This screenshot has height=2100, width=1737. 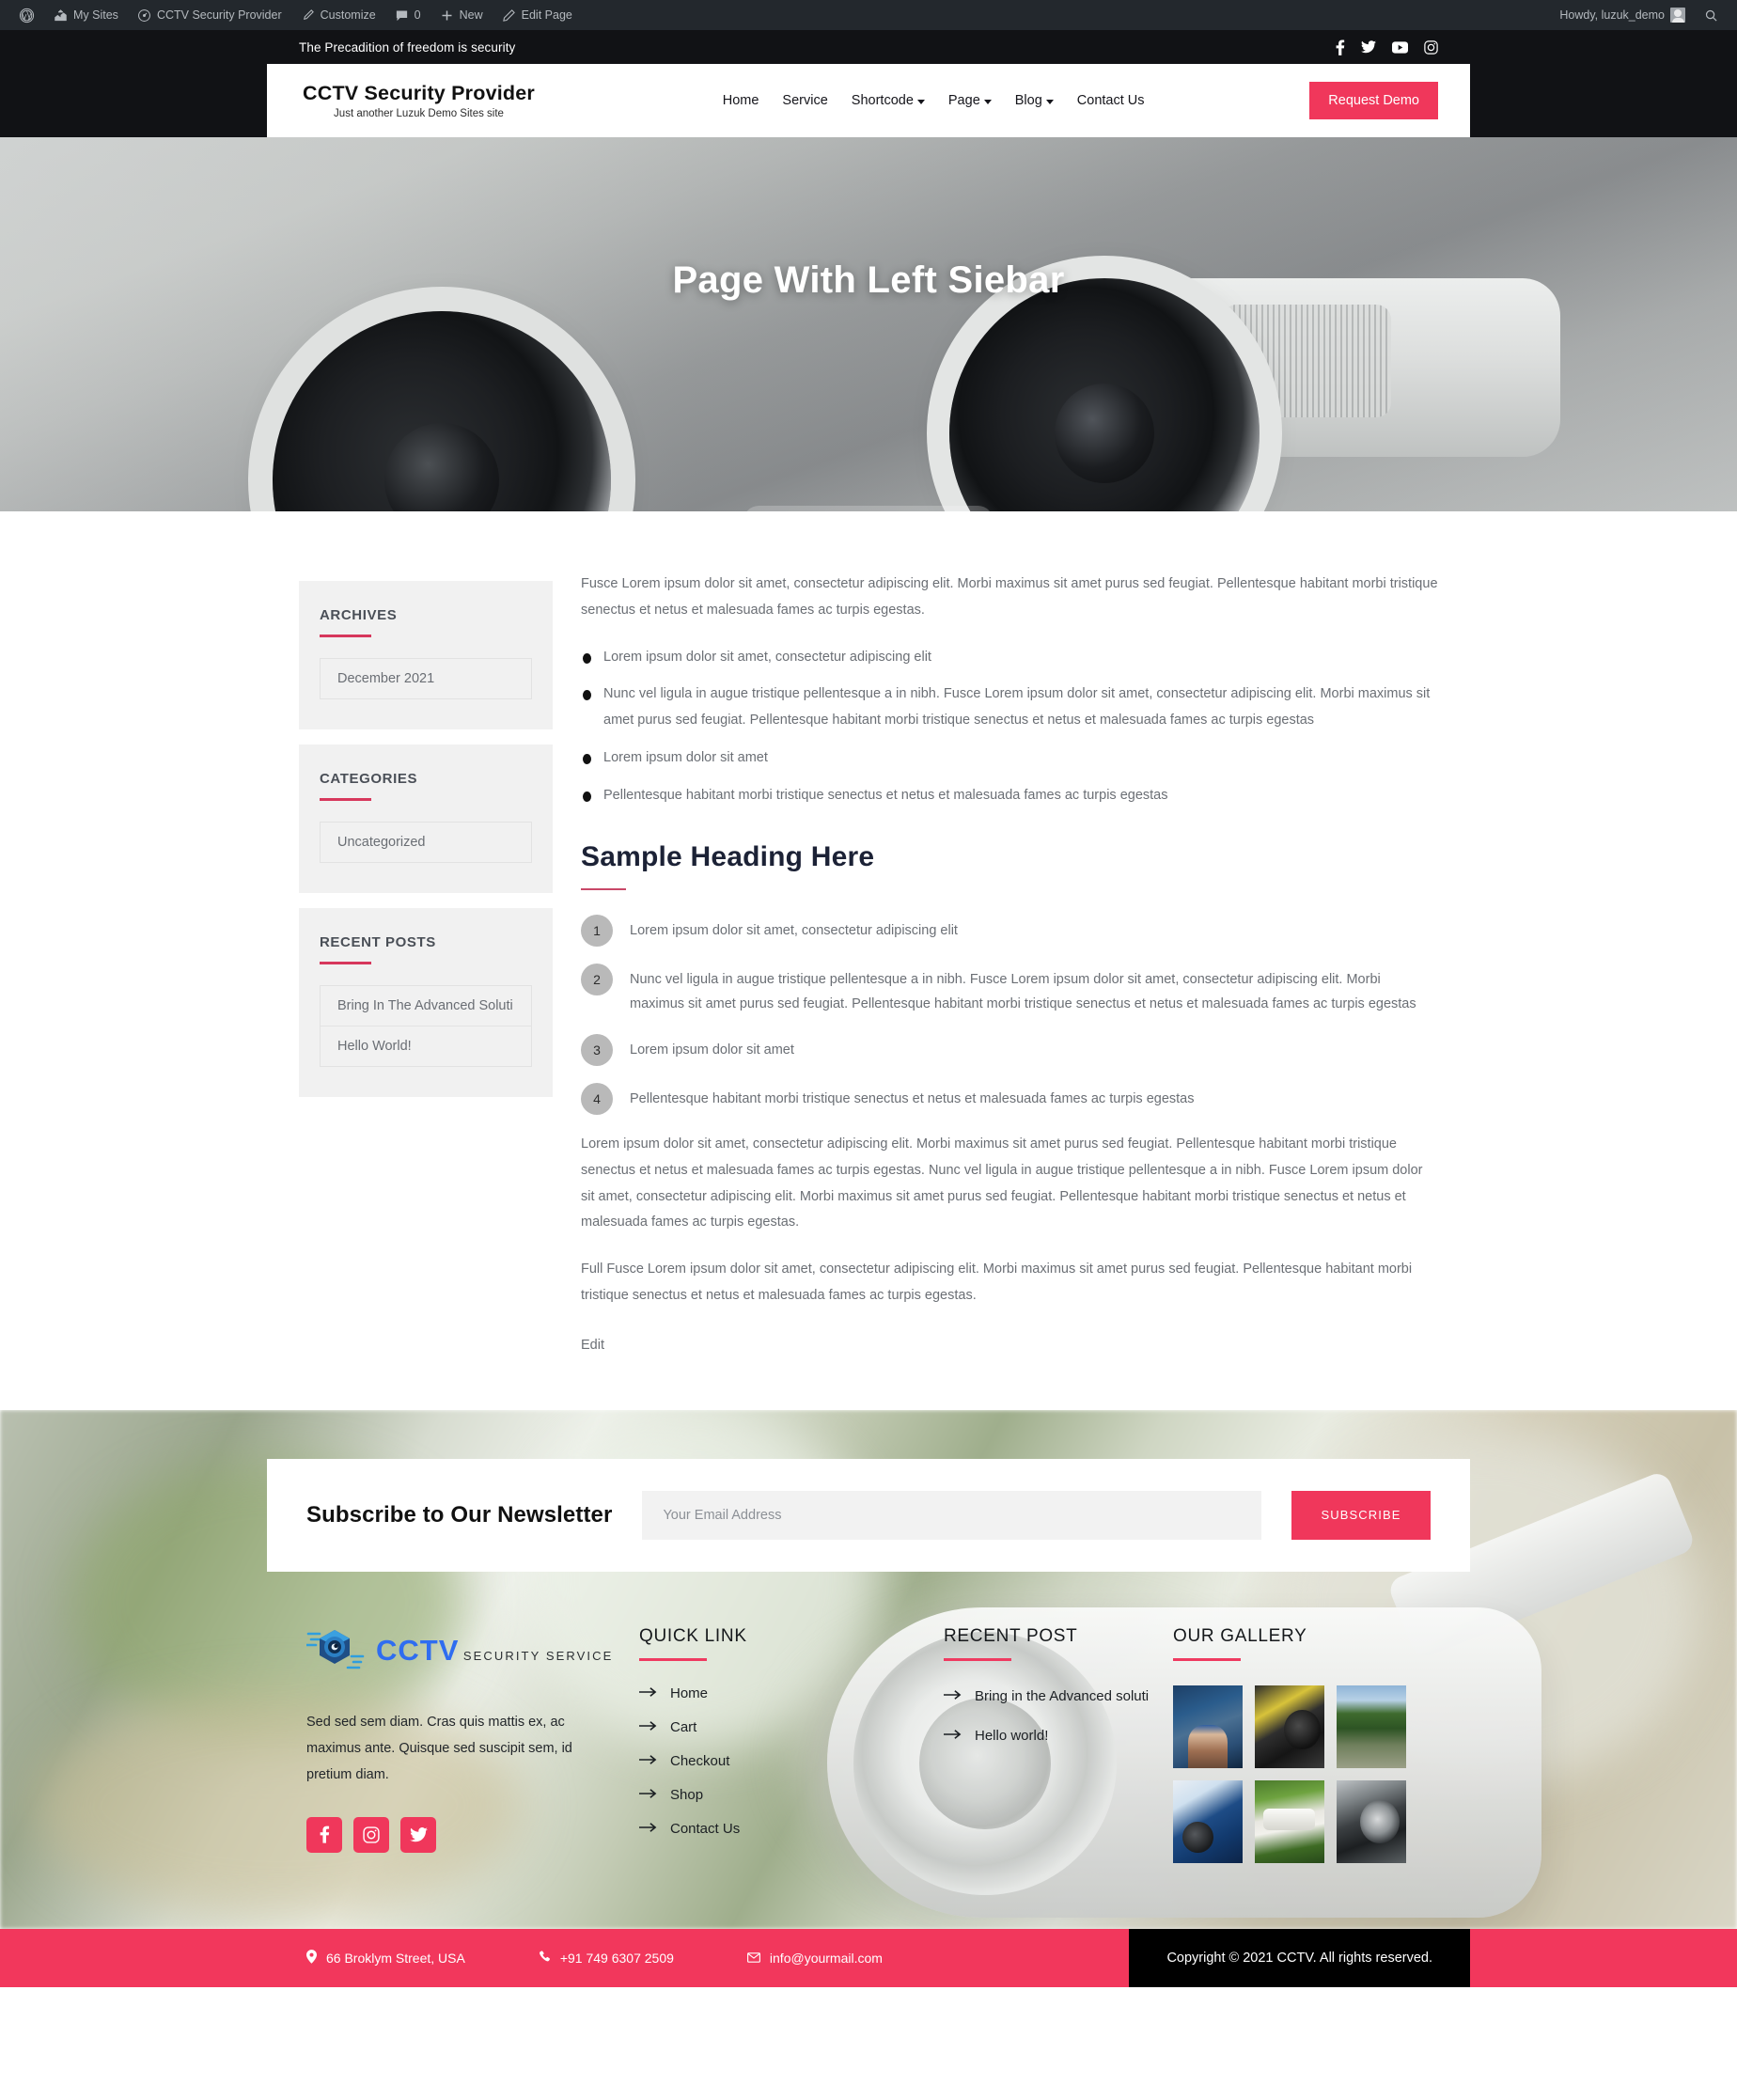 I want to click on nav-item-service: Service, so click(x=804, y=100).